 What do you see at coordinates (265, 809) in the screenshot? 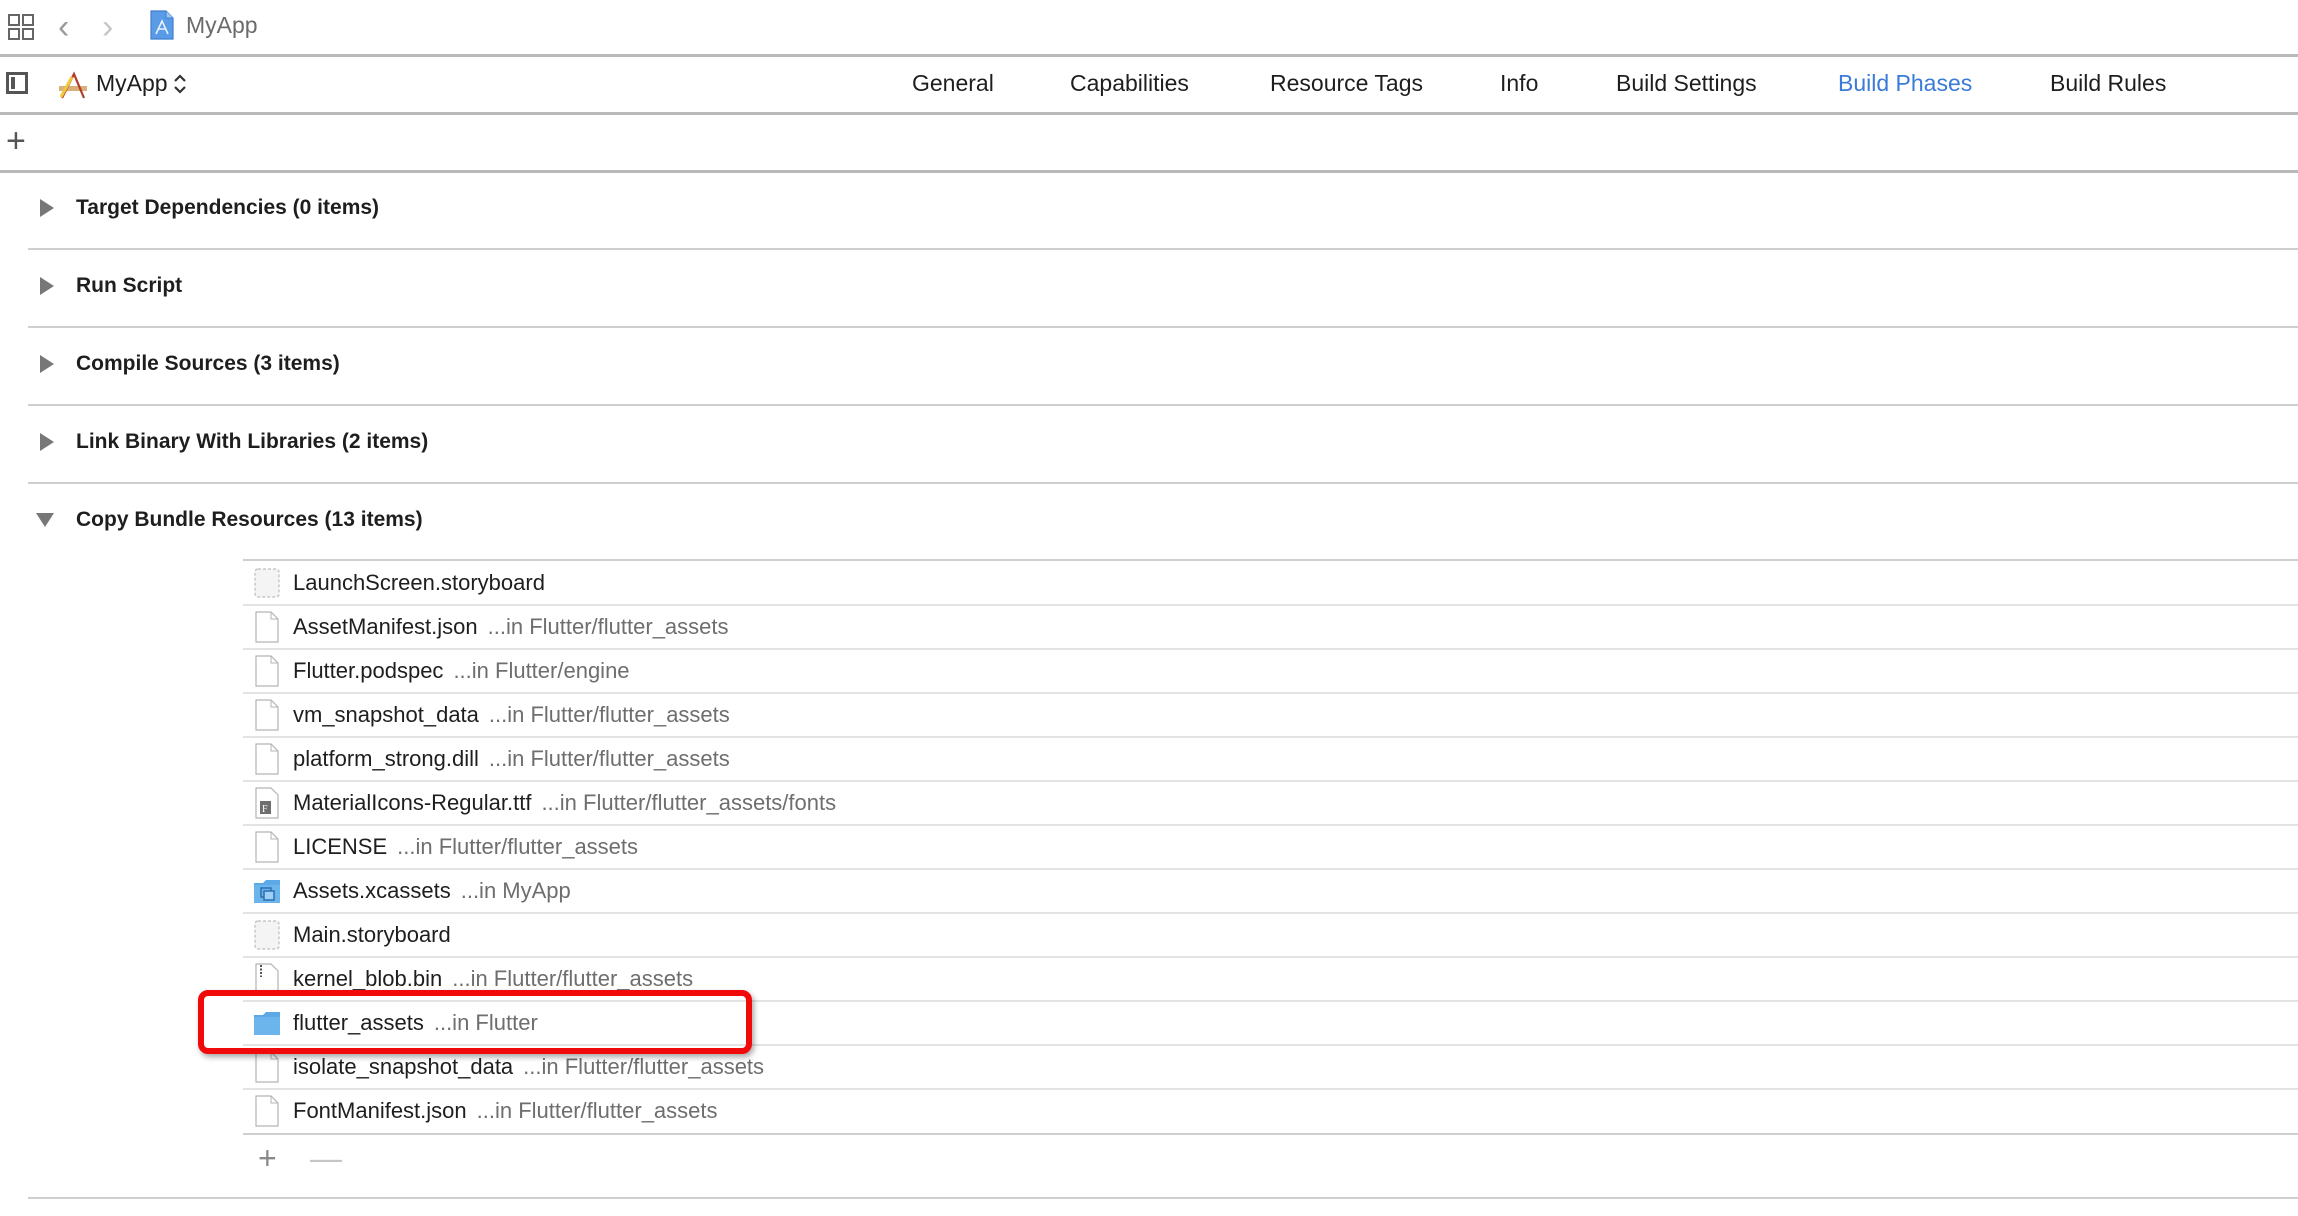
I see `svg-text: F` at bounding box center [265, 809].